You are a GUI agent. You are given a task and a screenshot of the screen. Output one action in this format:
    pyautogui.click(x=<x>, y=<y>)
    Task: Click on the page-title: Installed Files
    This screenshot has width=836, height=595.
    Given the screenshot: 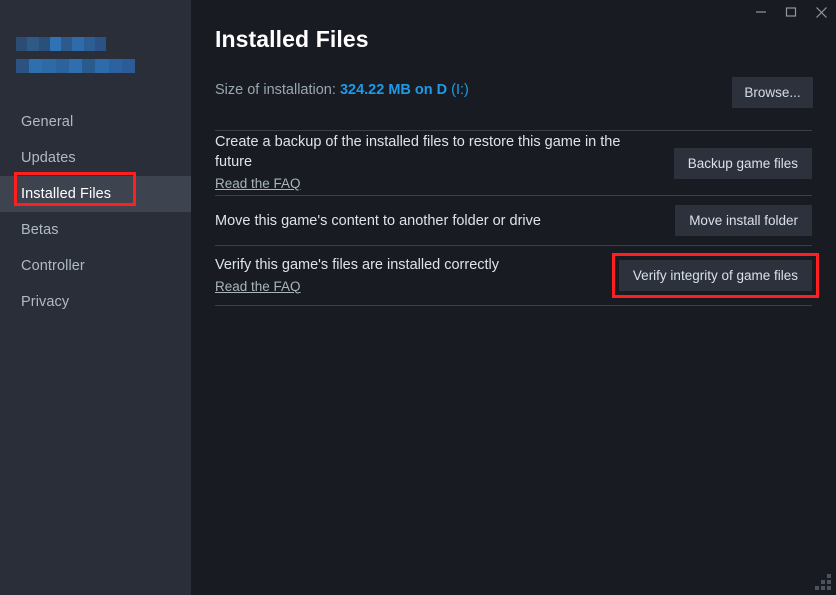 What is the action you would take?
    pyautogui.click(x=292, y=39)
    